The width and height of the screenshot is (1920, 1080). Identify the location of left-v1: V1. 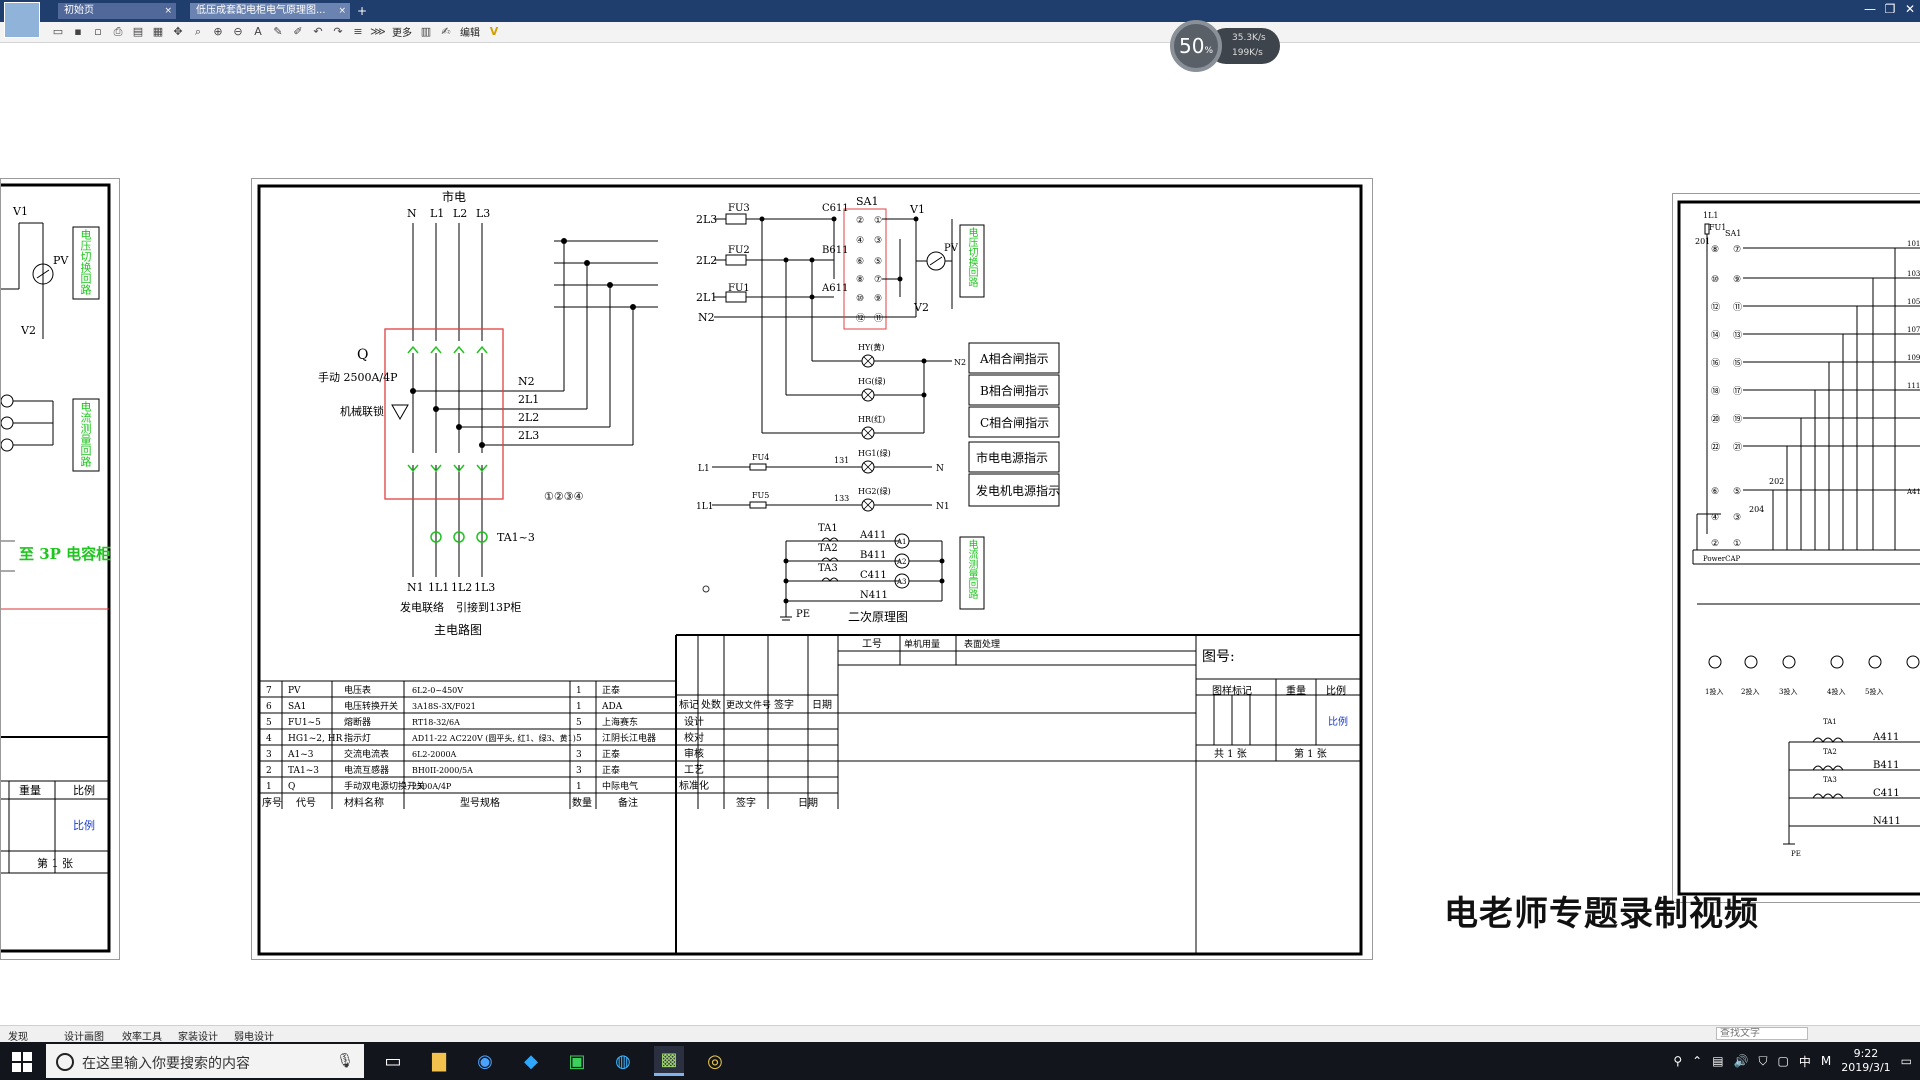
(20, 211).